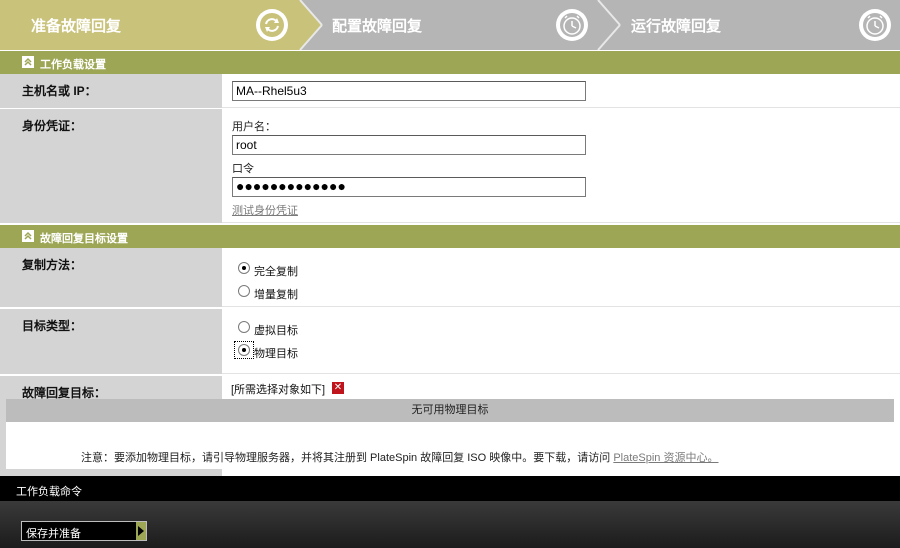 This screenshot has height=548, width=900. What do you see at coordinates (276, 331) in the screenshot?
I see `radio-label: 虚拟目标` at bounding box center [276, 331].